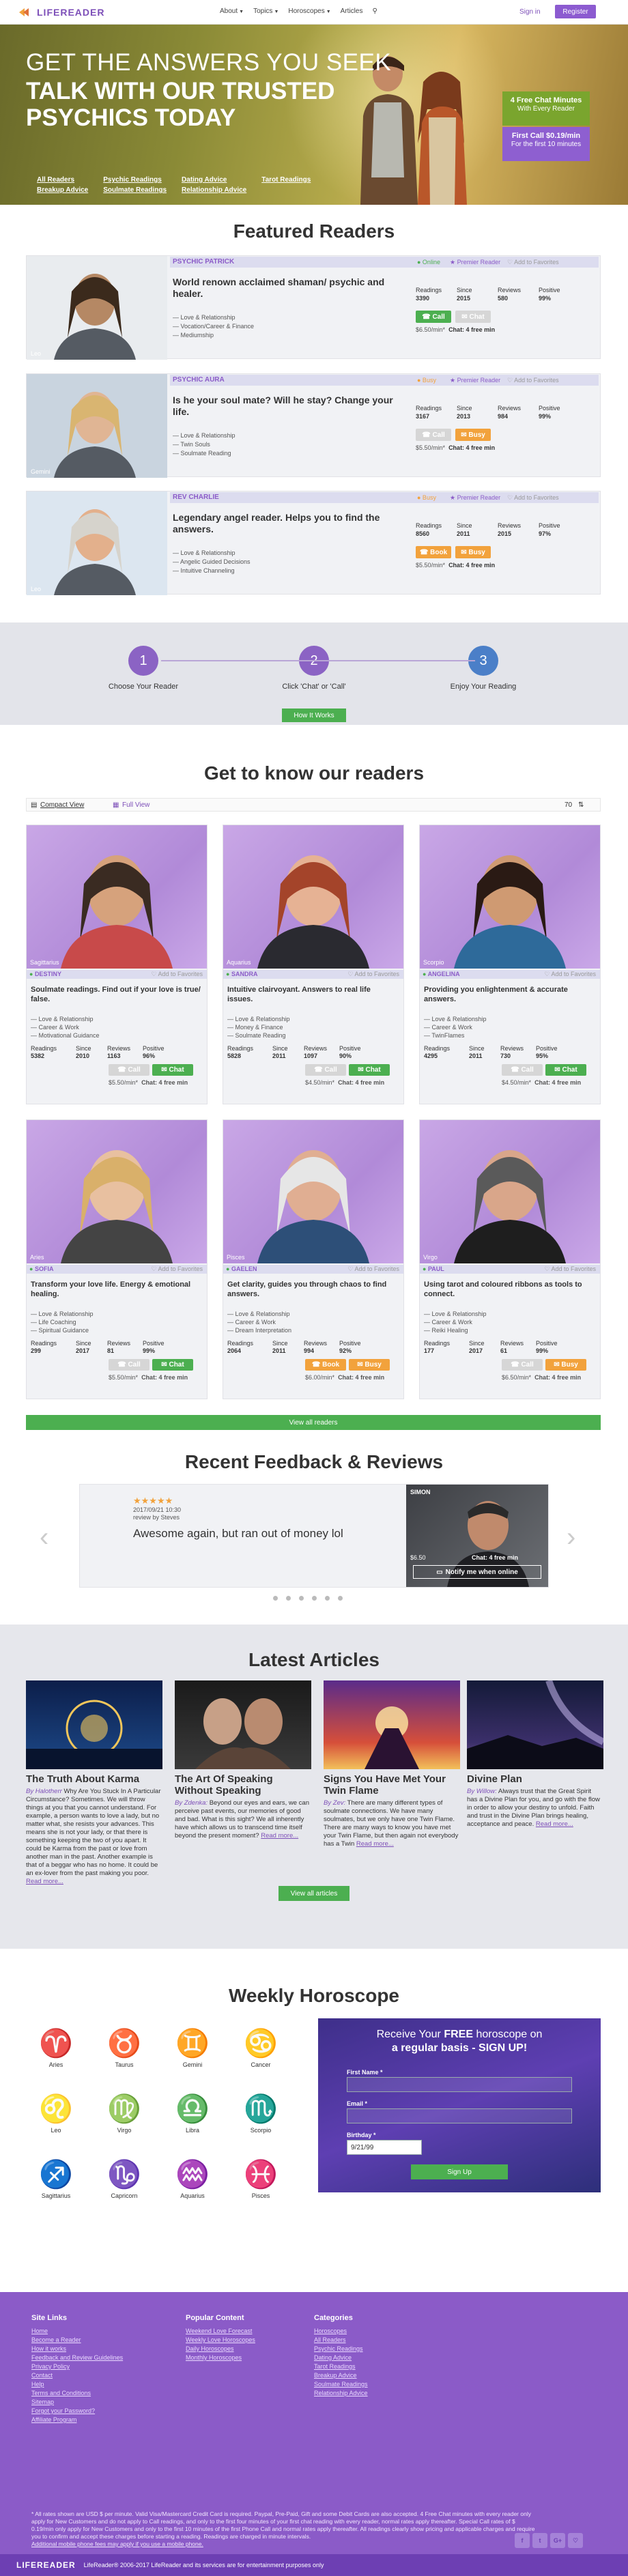  I want to click on hero-link: Tarot Readings, so click(286, 180).